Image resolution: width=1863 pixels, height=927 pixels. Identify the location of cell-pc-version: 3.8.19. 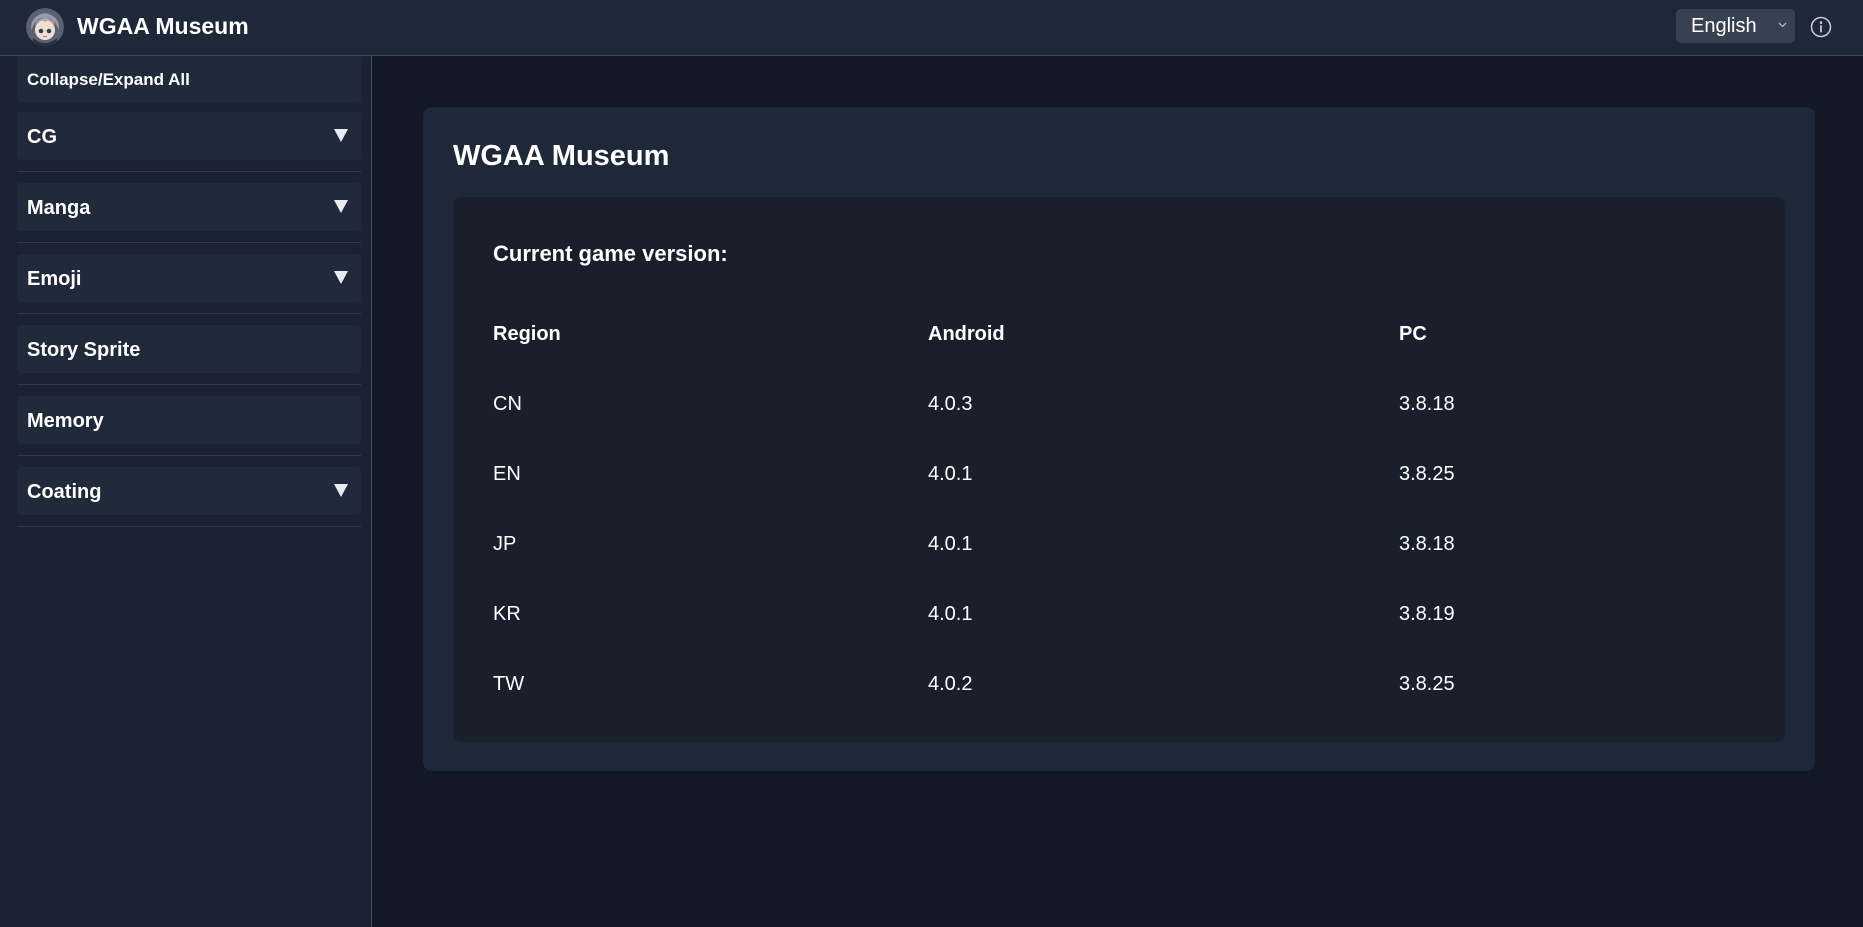
(1427, 614).